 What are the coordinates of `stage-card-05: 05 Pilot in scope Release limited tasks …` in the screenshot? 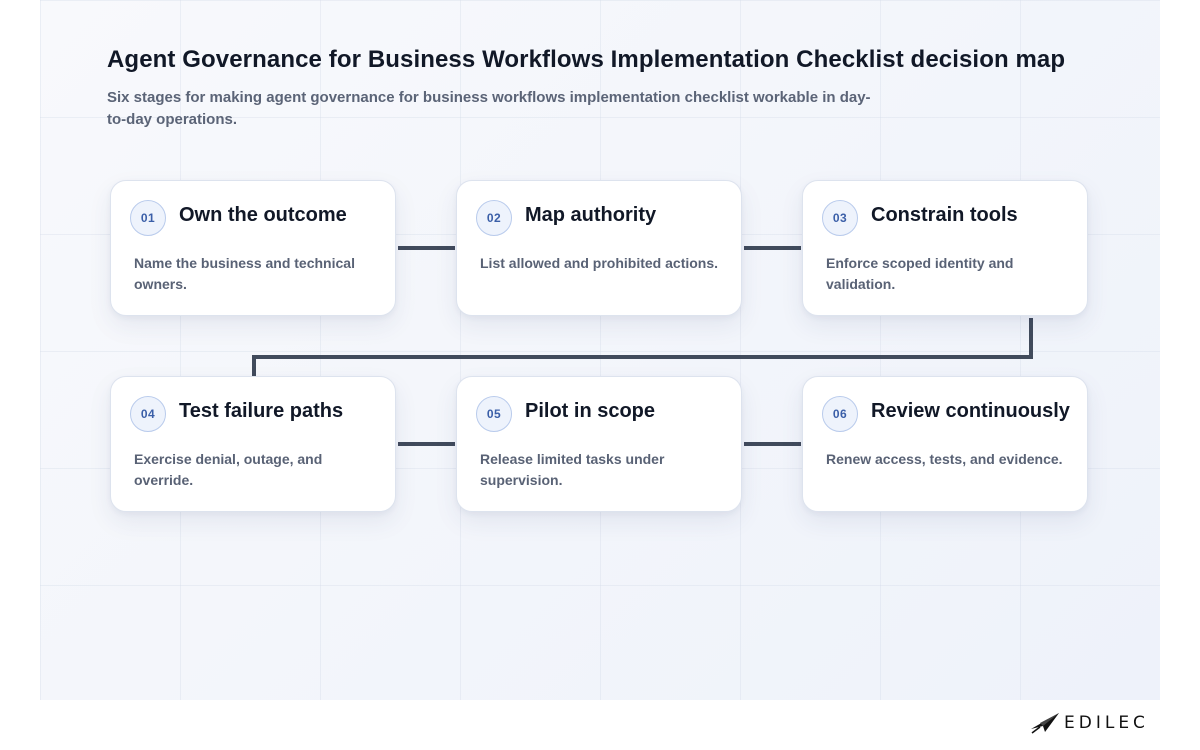 It's located at (599, 444).